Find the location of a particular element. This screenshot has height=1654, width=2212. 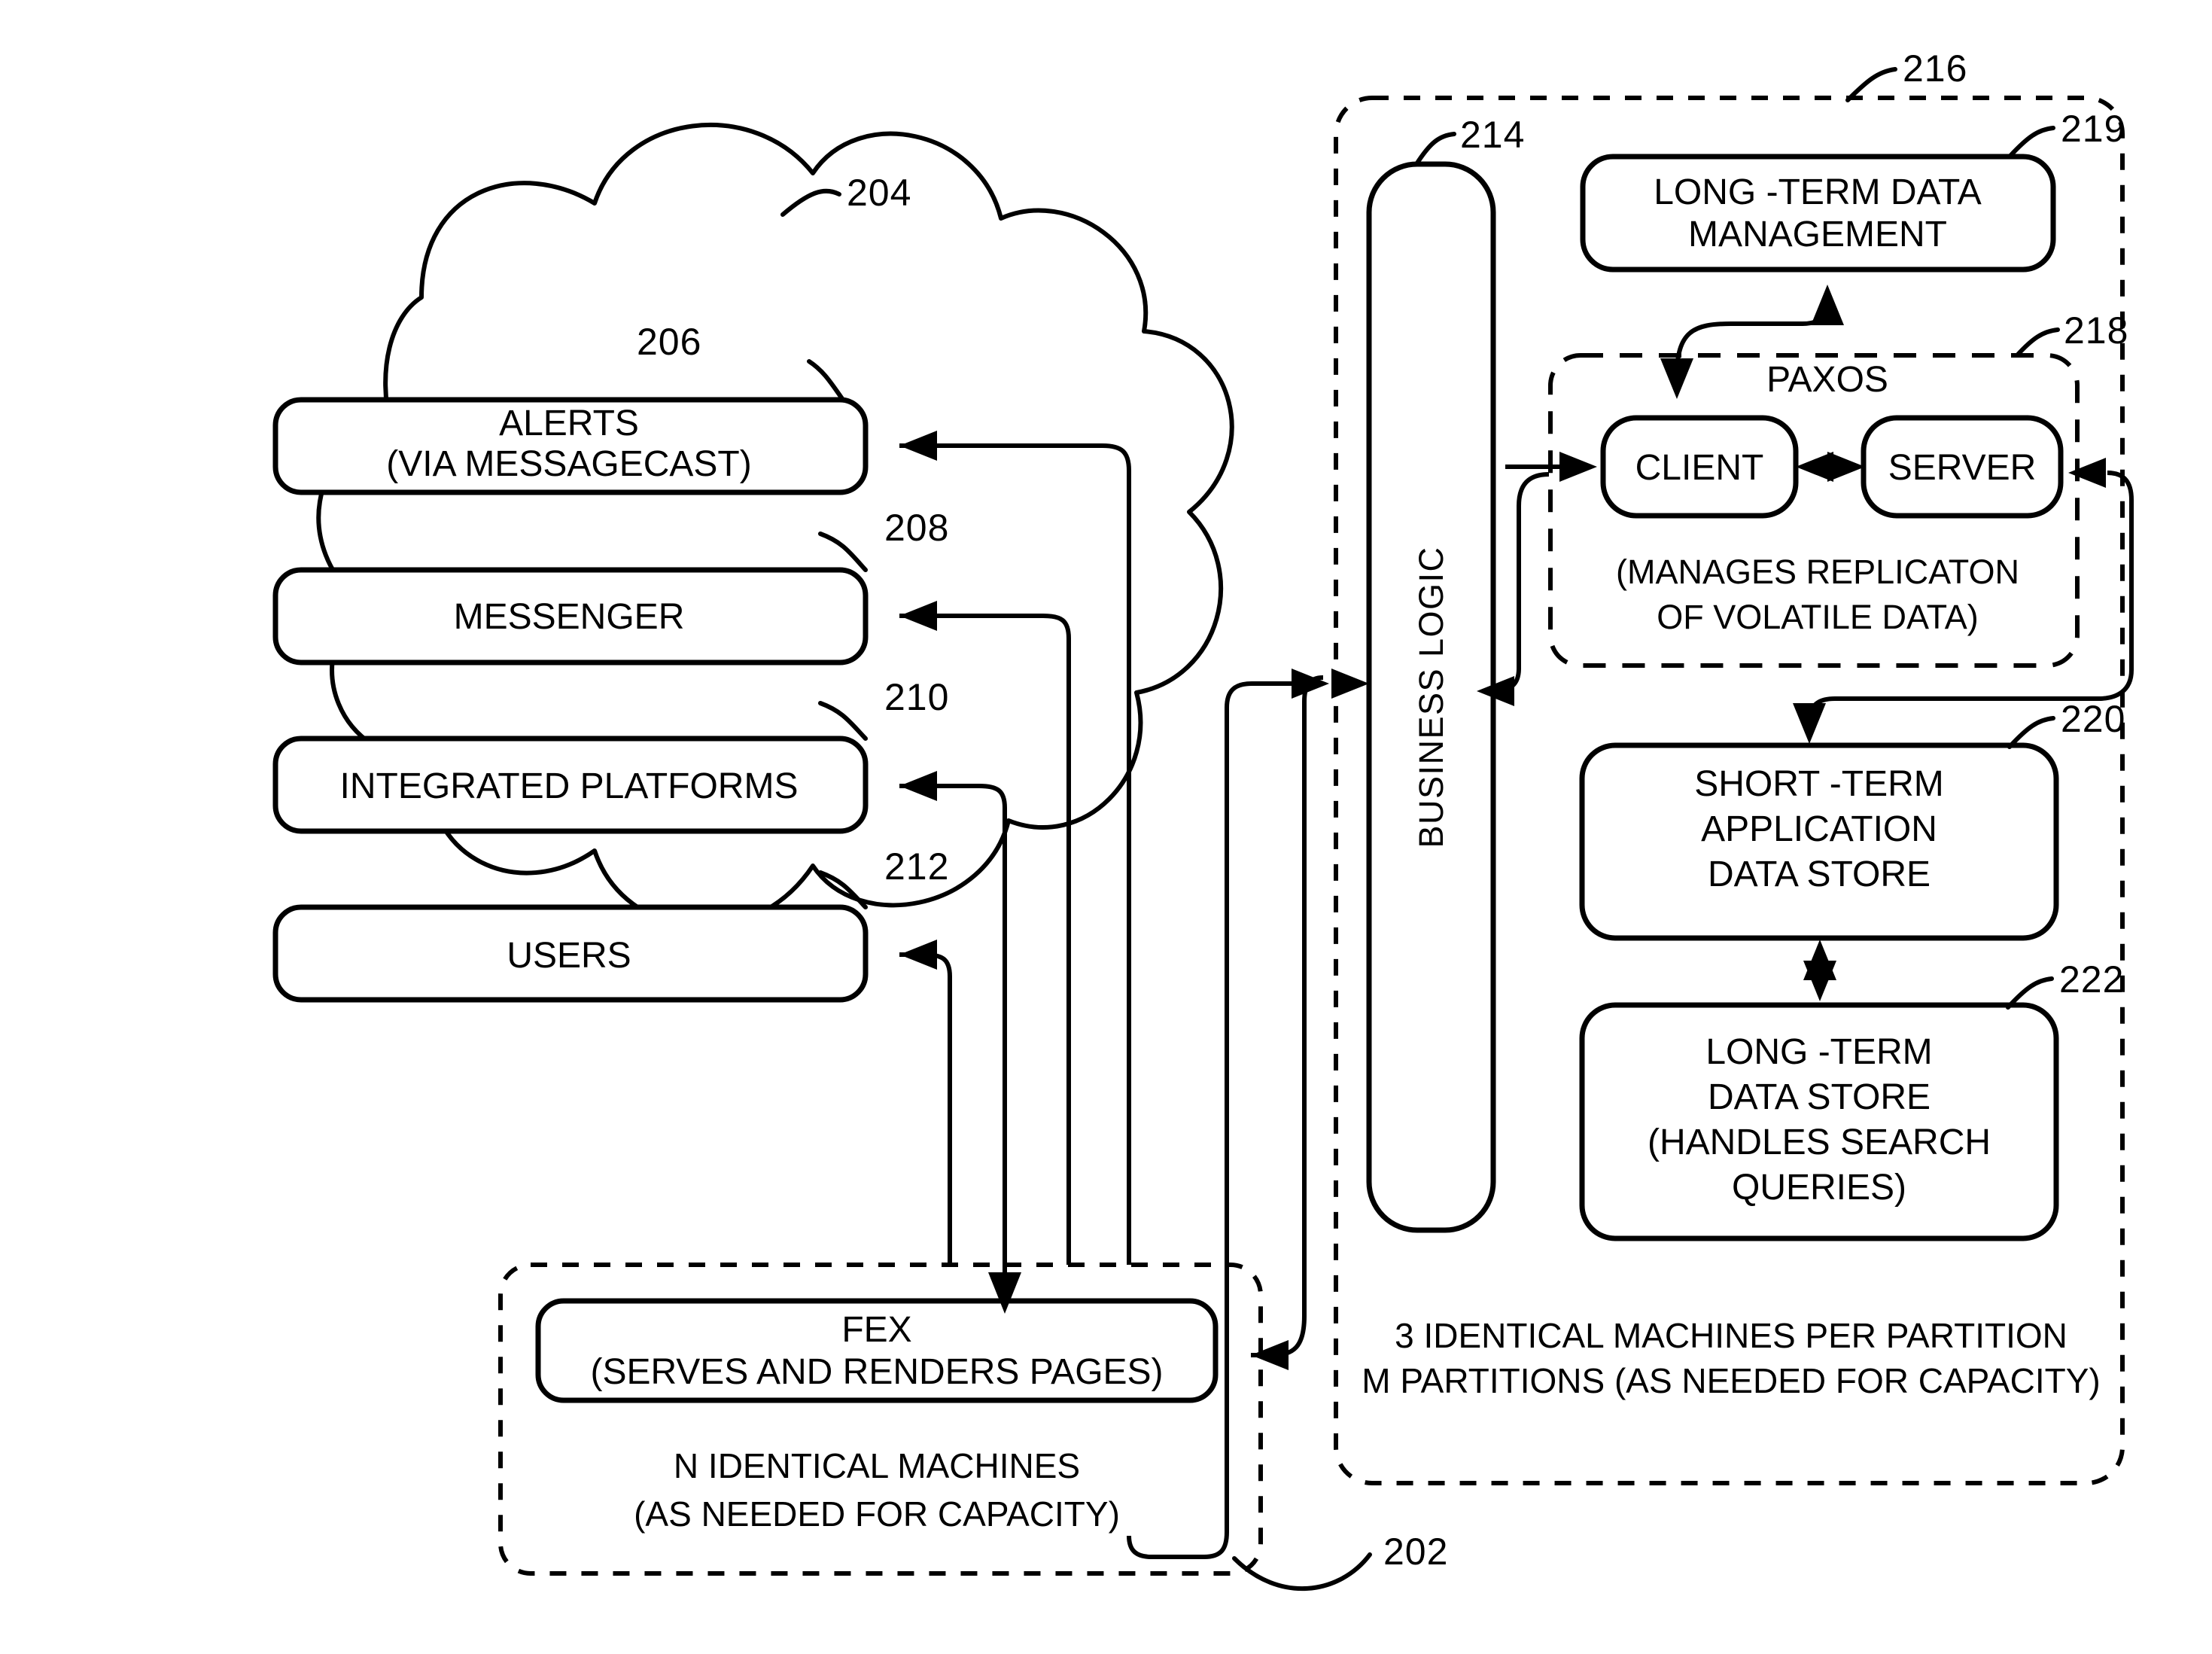

arrow-fex-to-business-logic is located at coordinates (1228, 1114).